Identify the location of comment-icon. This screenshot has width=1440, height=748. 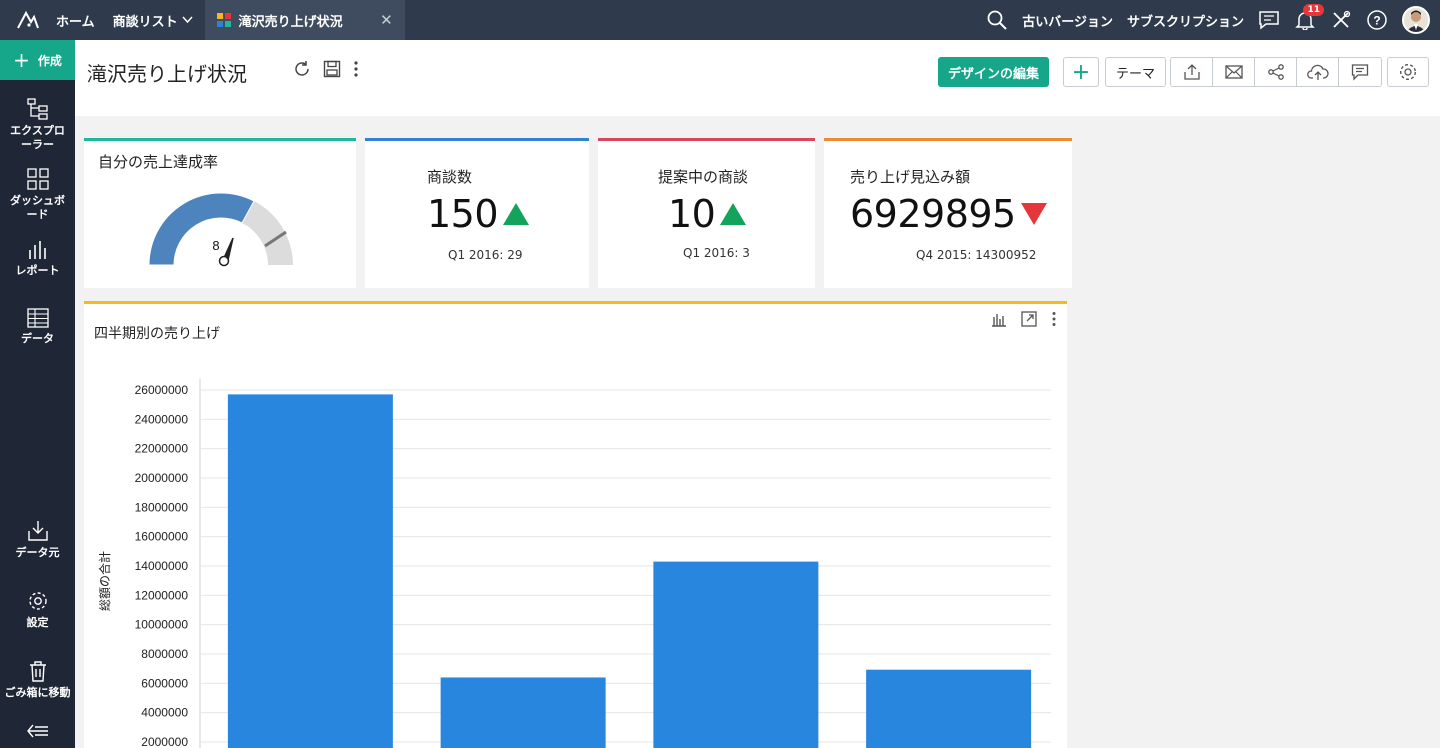
(1360, 72).